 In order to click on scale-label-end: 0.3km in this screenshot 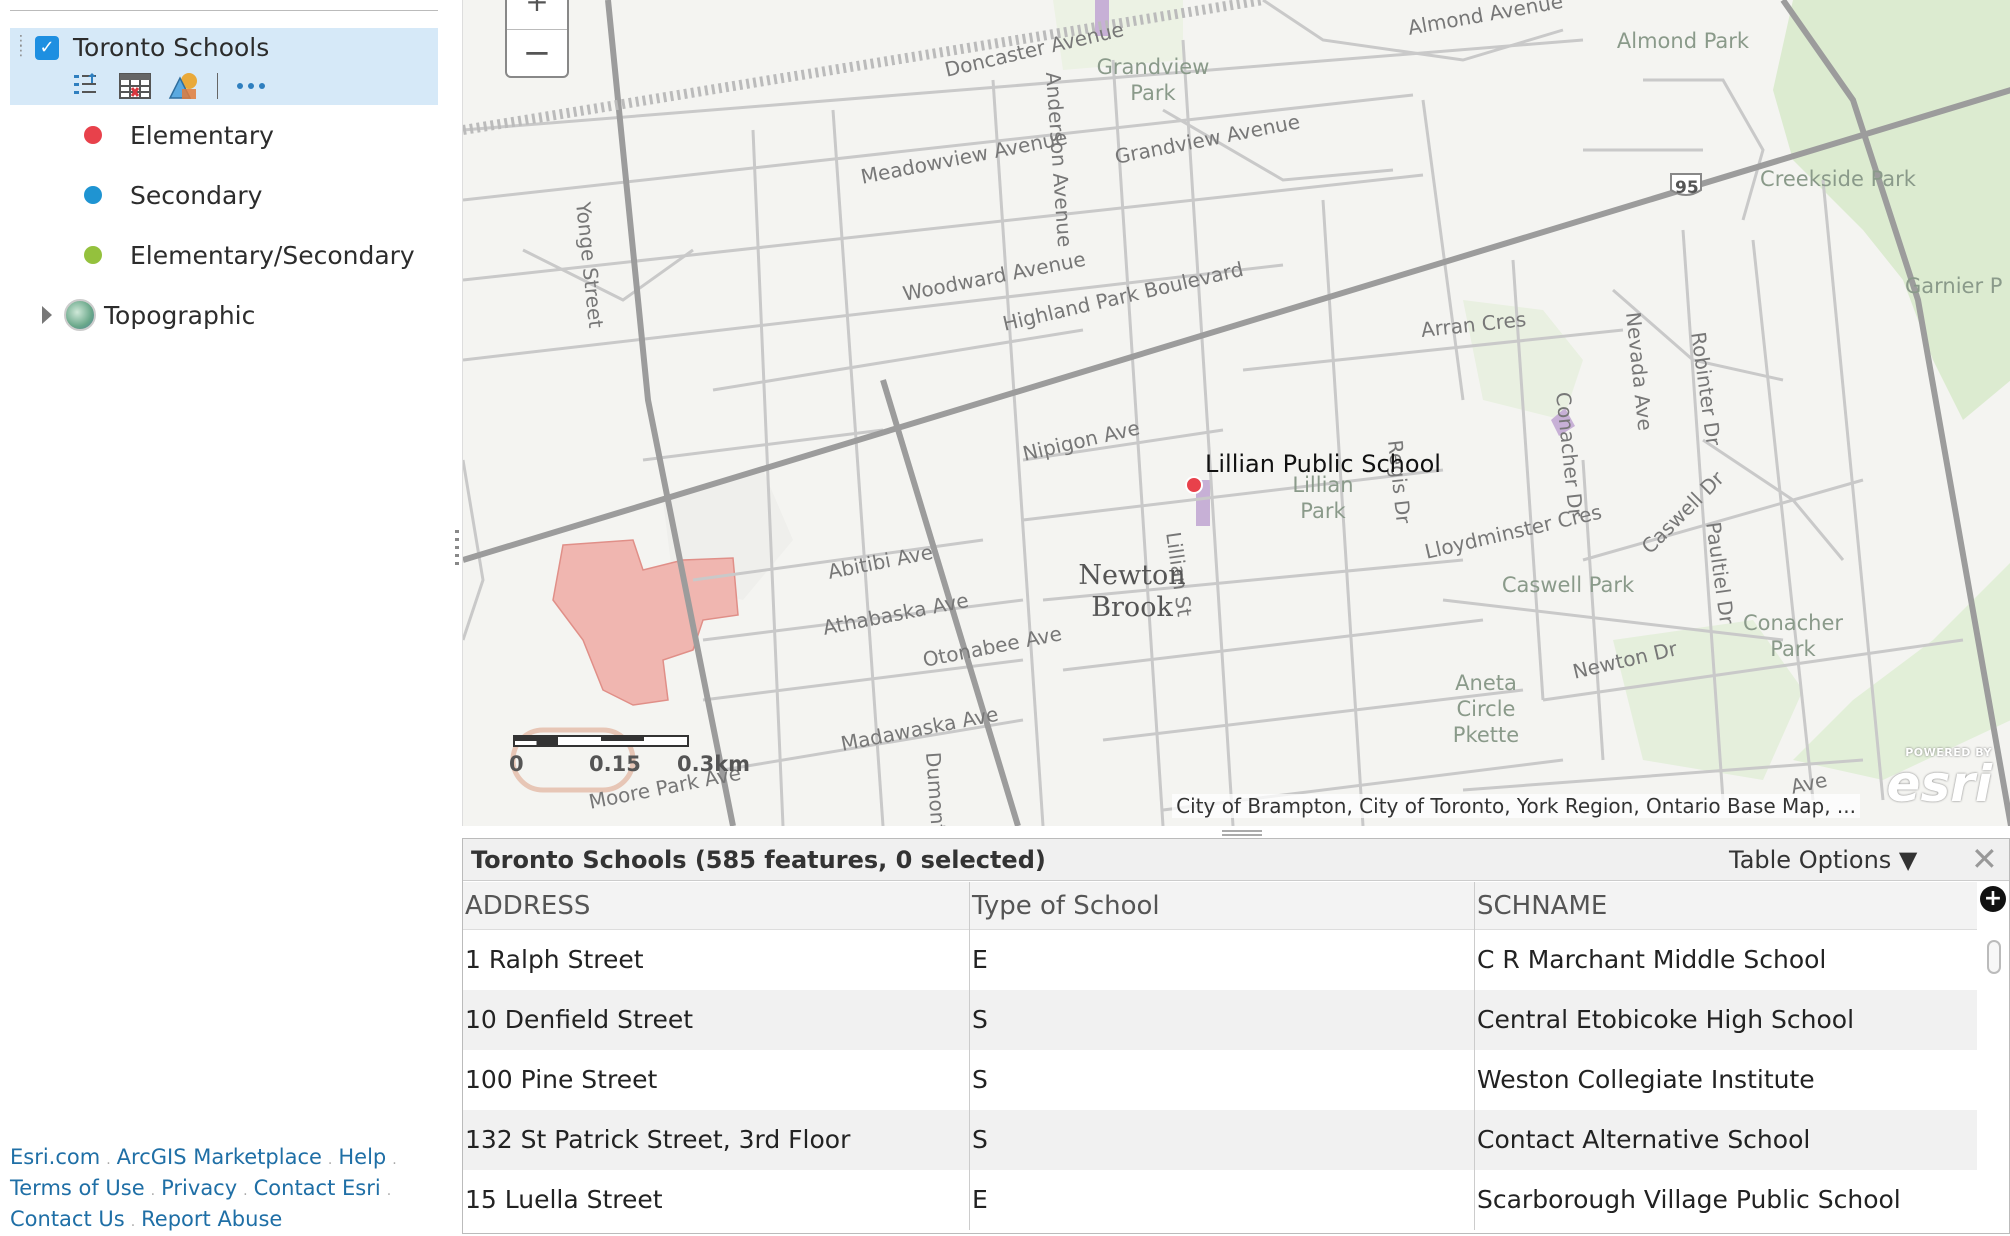, I will do `click(714, 764)`.